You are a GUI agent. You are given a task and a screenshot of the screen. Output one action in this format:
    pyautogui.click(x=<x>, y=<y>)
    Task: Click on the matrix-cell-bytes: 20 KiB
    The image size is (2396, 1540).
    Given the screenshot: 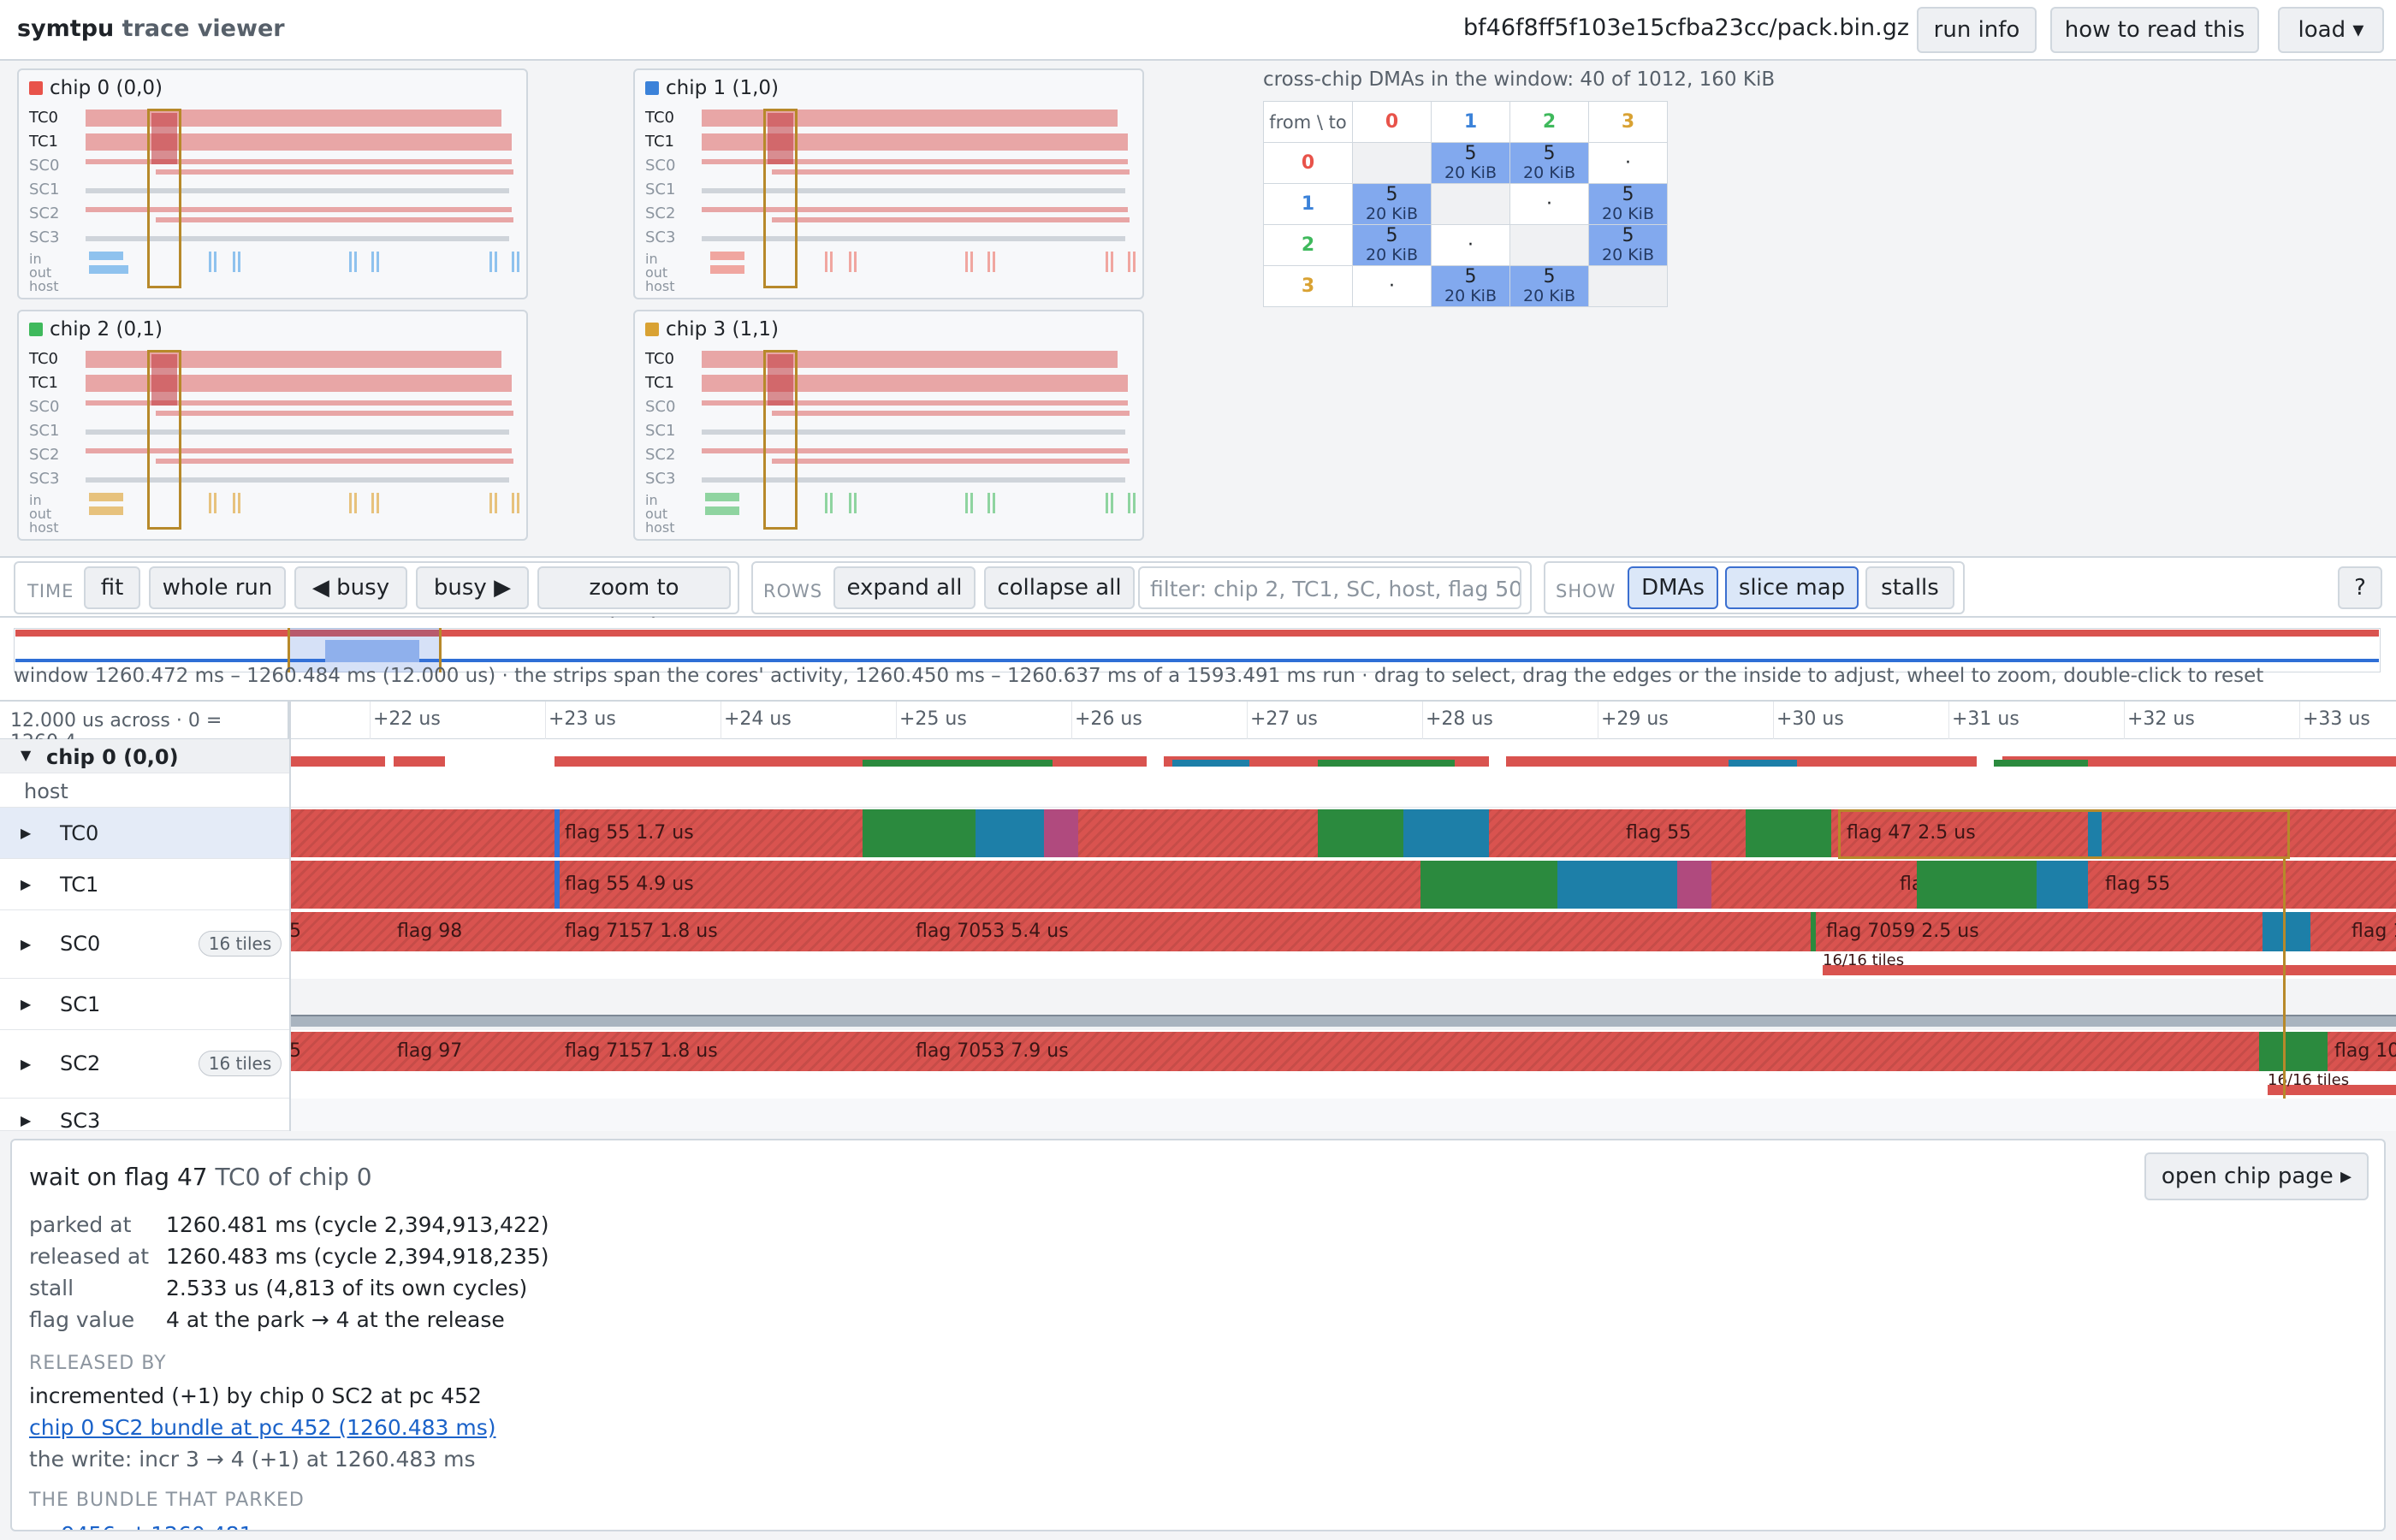 What is the action you would take?
    pyautogui.click(x=1549, y=295)
    